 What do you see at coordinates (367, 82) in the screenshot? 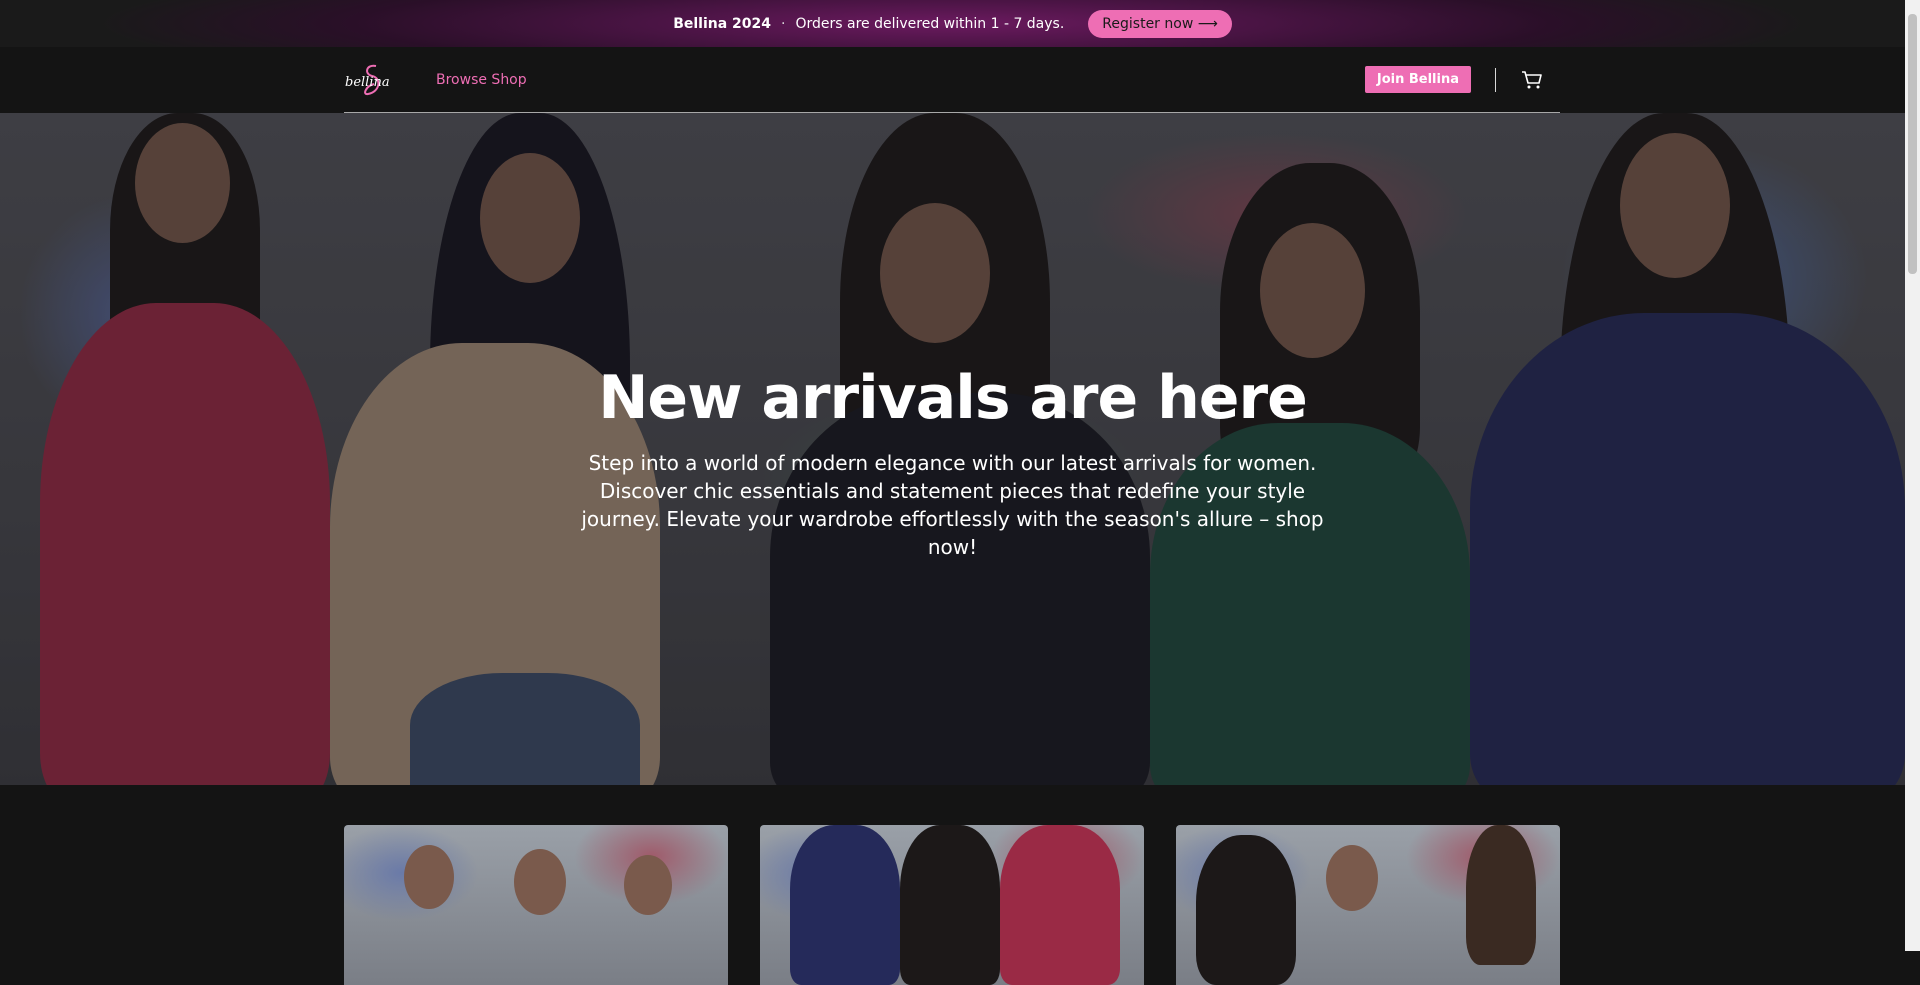
I see `logo-lettering: bellina` at bounding box center [367, 82].